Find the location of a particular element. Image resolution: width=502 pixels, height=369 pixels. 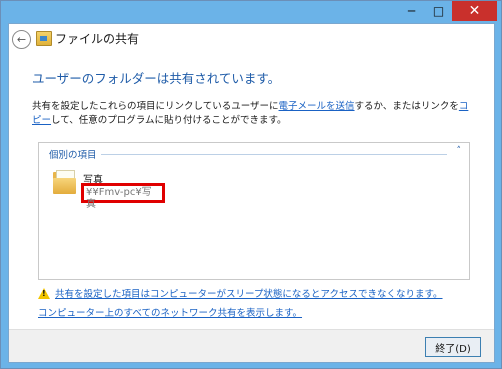

group-divider is located at coordinates (274, 154).